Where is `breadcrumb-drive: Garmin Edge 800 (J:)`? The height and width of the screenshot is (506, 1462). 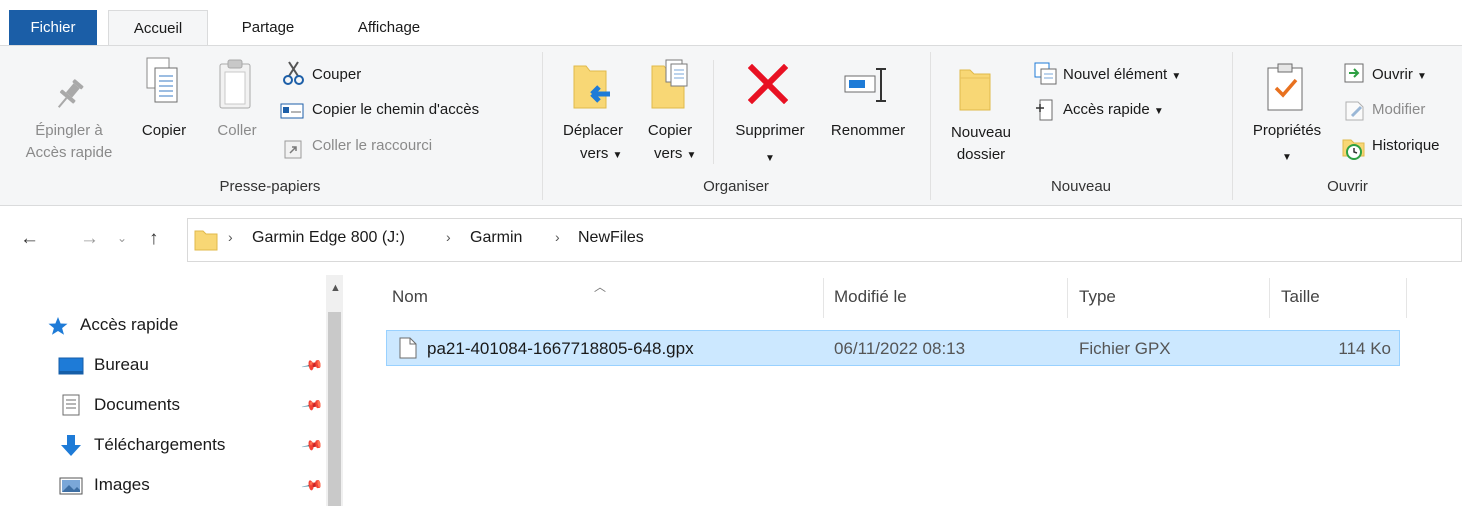
breadcrumb-drive: Garmin Edge 800 (J:) is located at coordinates (328, 238).